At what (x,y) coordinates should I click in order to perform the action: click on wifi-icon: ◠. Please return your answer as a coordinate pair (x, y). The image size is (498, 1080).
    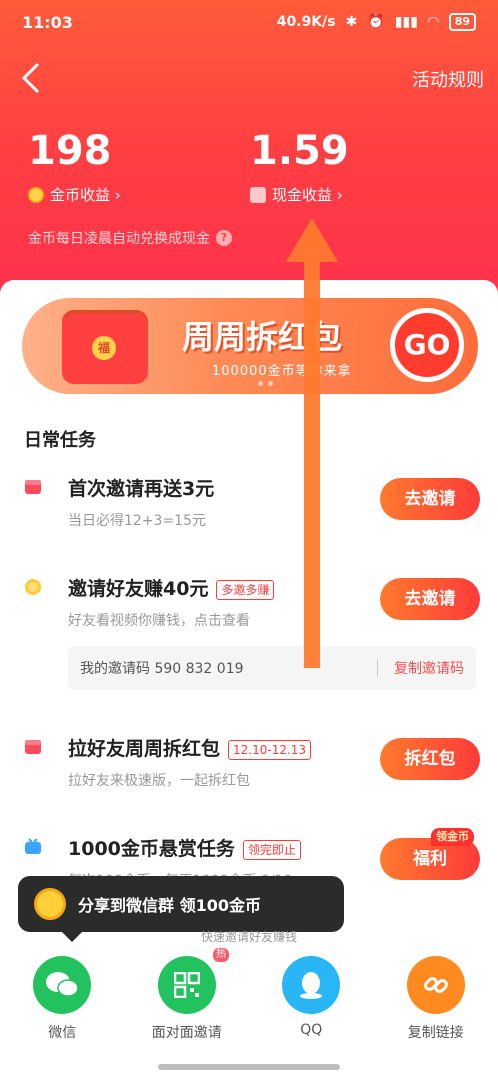
    Looking at the image, I should click on (433, 22).